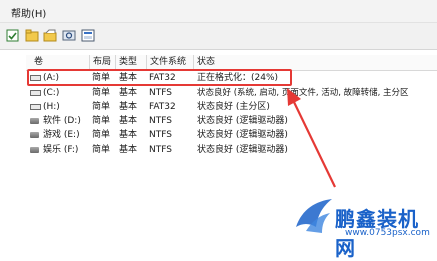 Image resolution: width=437 pixels, height=261 pixels. I want to click on watermark-logo, so click(314, 216).